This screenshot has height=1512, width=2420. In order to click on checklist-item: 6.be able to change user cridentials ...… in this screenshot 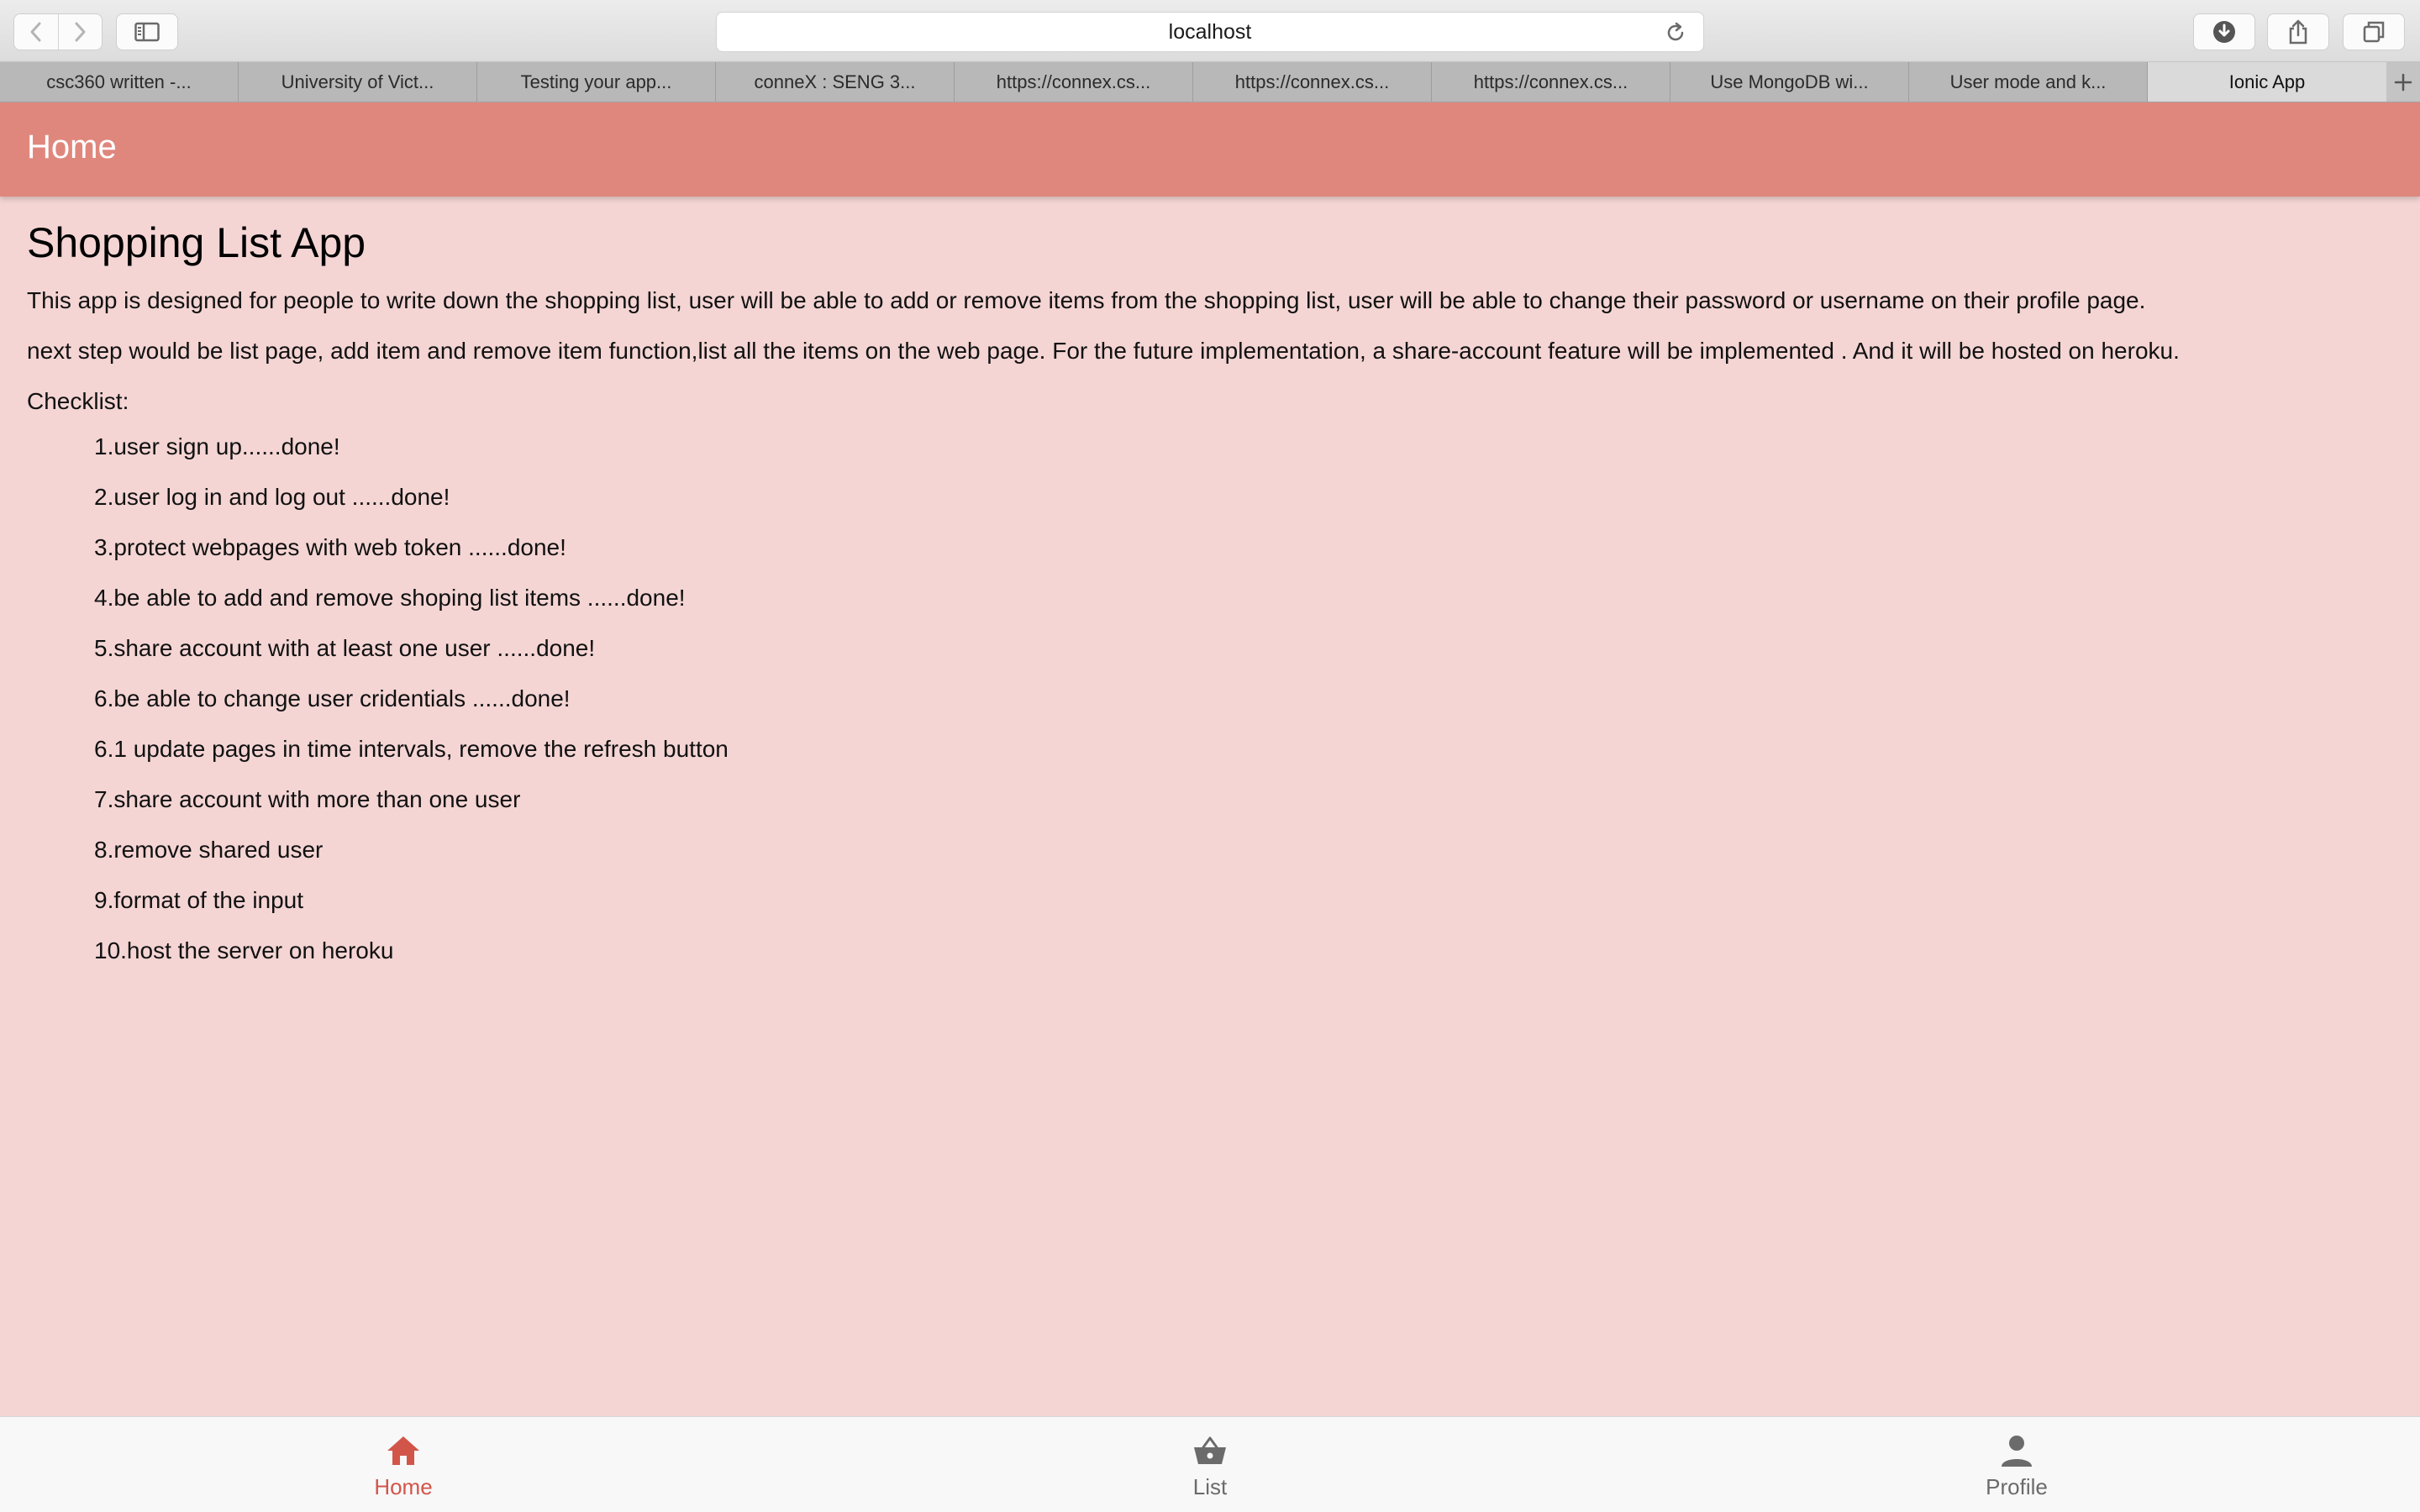, I will do `click(332, 698)`.